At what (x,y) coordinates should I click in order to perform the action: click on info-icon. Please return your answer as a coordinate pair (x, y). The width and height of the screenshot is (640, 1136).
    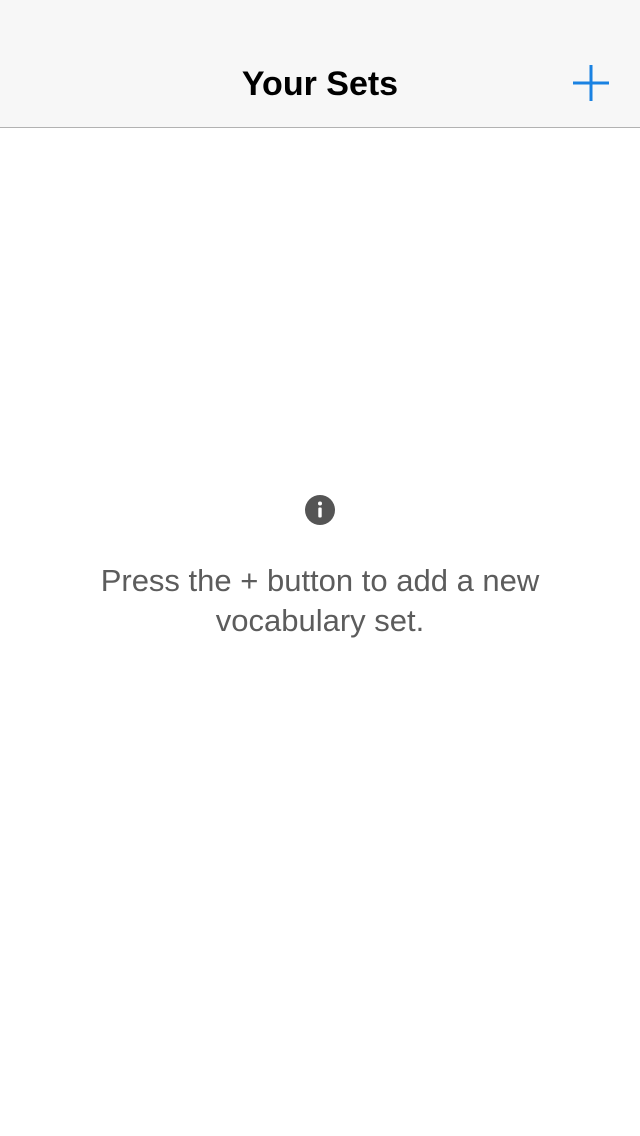
    Looking at the image, I should click on (320, 510).